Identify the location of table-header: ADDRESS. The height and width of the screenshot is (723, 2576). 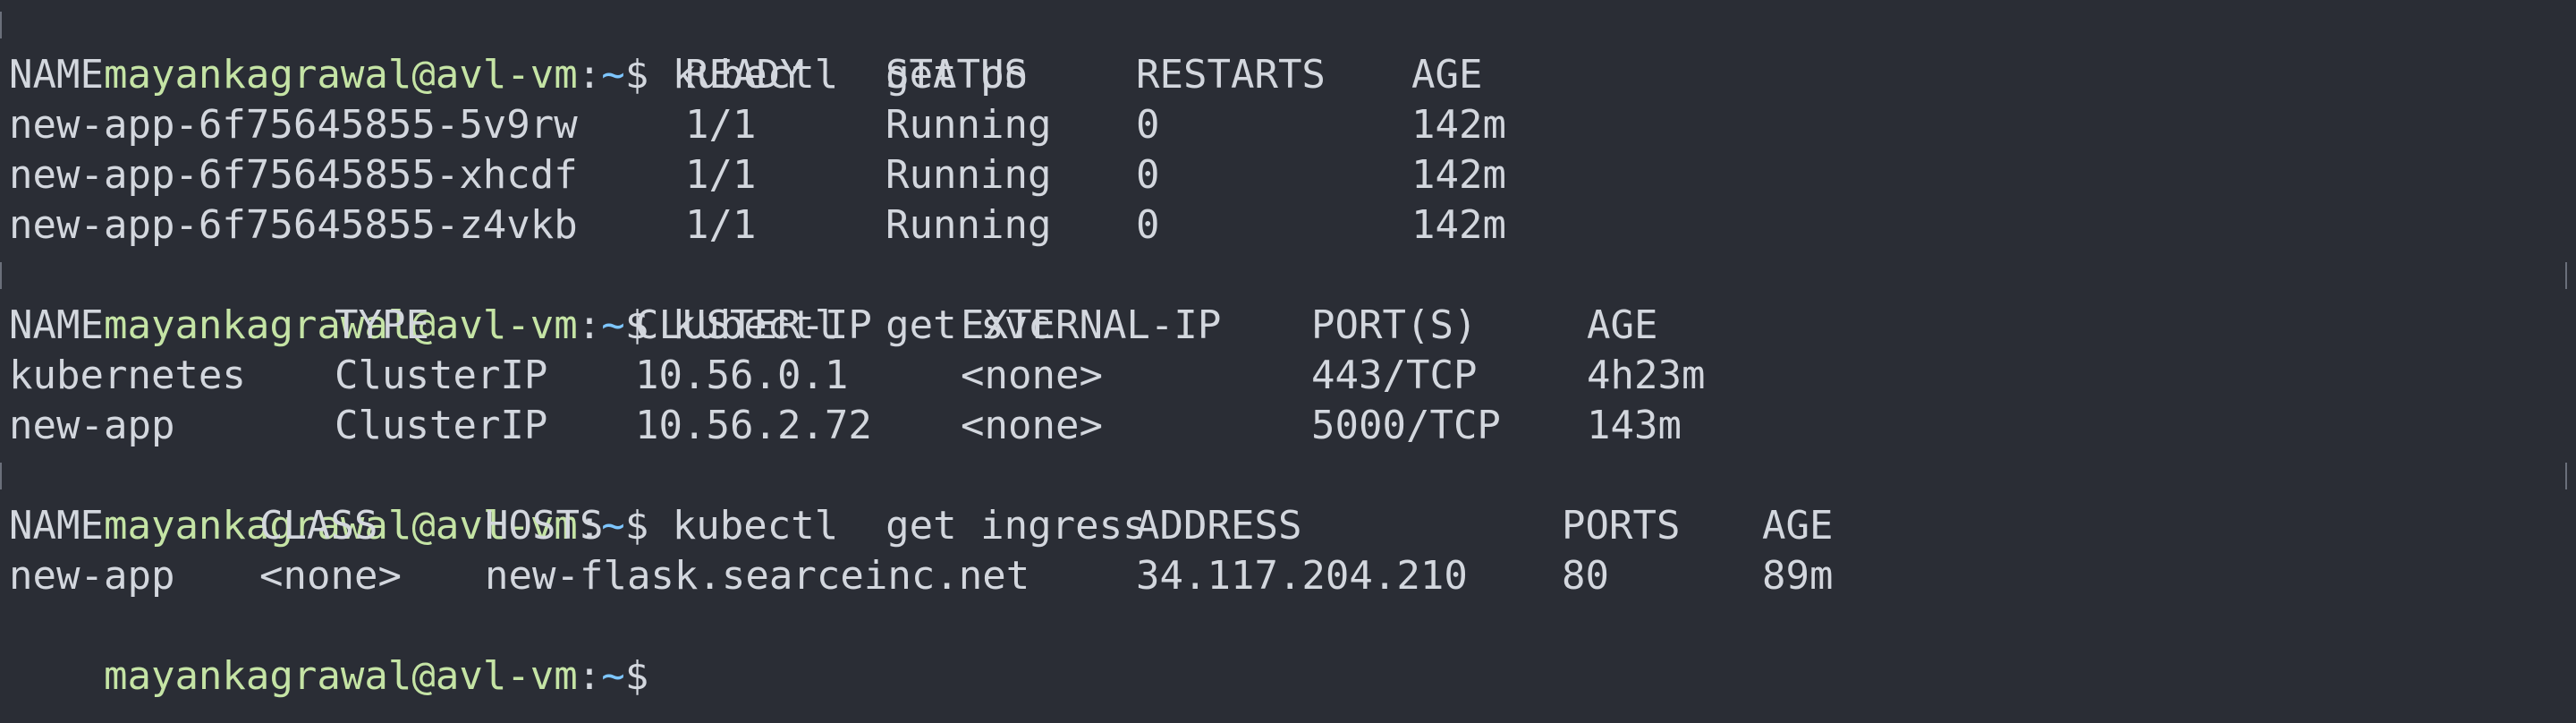
(1219, 526).